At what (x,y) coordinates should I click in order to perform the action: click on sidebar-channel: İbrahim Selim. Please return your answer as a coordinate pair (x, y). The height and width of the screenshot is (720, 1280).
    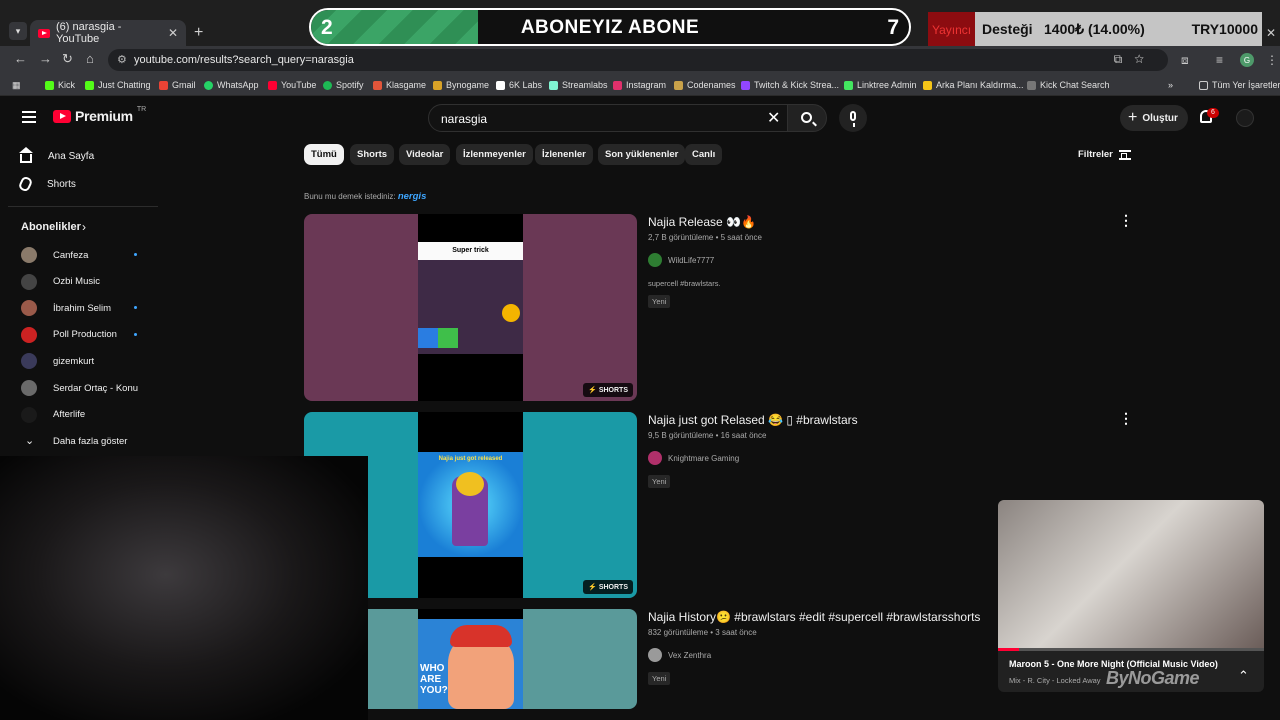
    Looking at the image, I should click on (81, 308).